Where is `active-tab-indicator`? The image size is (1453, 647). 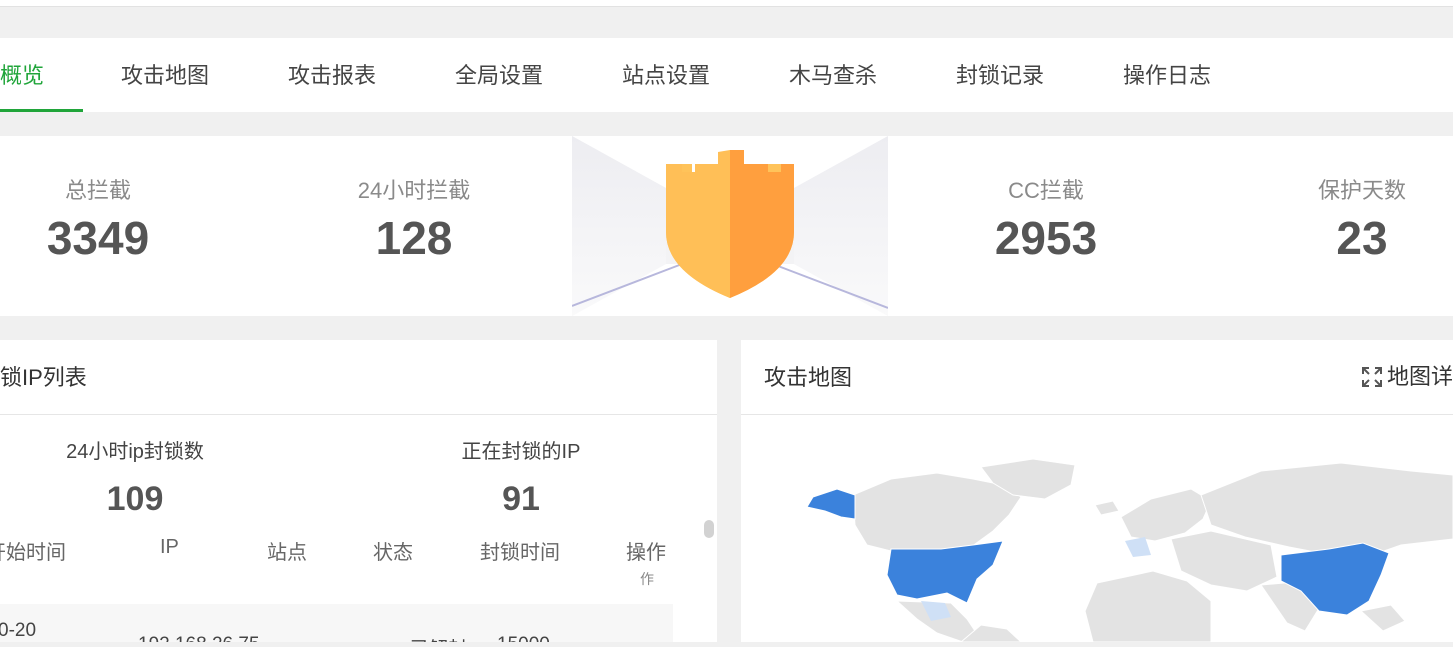 active-tab-indicator is located at coordinates (41, 110).